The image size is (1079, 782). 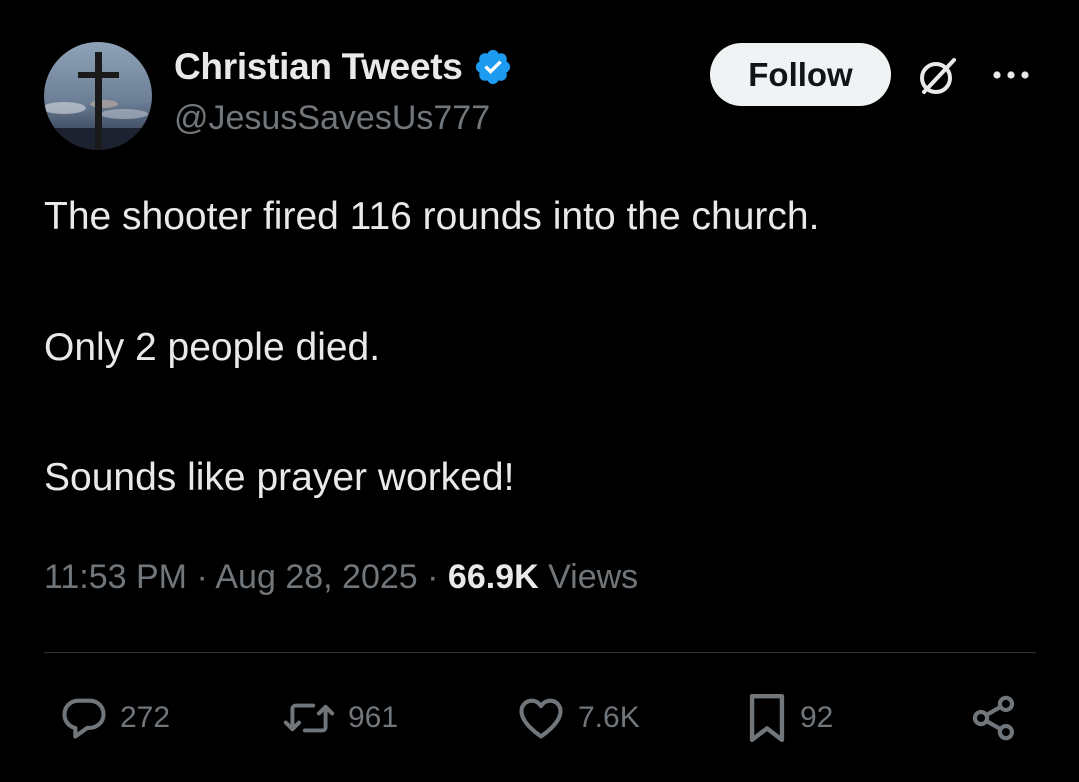 What do you see at coordinates (115, 577) in the screenshot?
I see `timestamp-time: 11:53 PM` at bounding box center [115, 577].